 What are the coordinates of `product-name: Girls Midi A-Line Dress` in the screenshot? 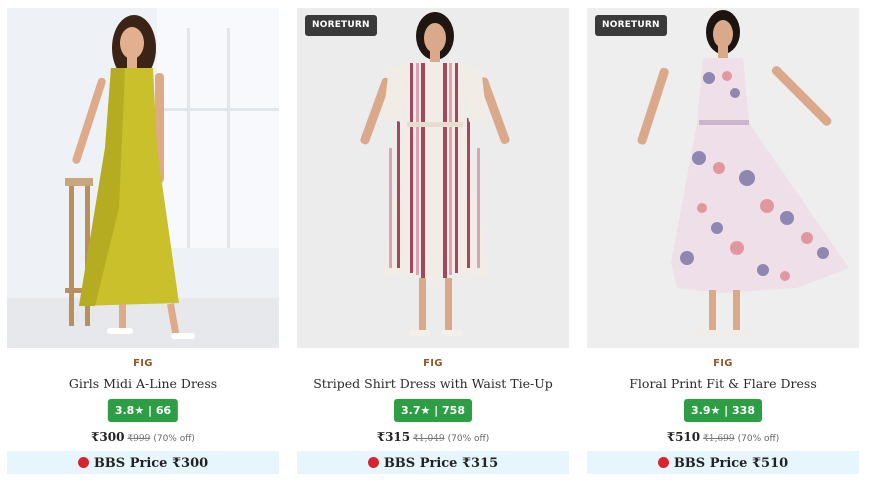 It's located at (143, 383).